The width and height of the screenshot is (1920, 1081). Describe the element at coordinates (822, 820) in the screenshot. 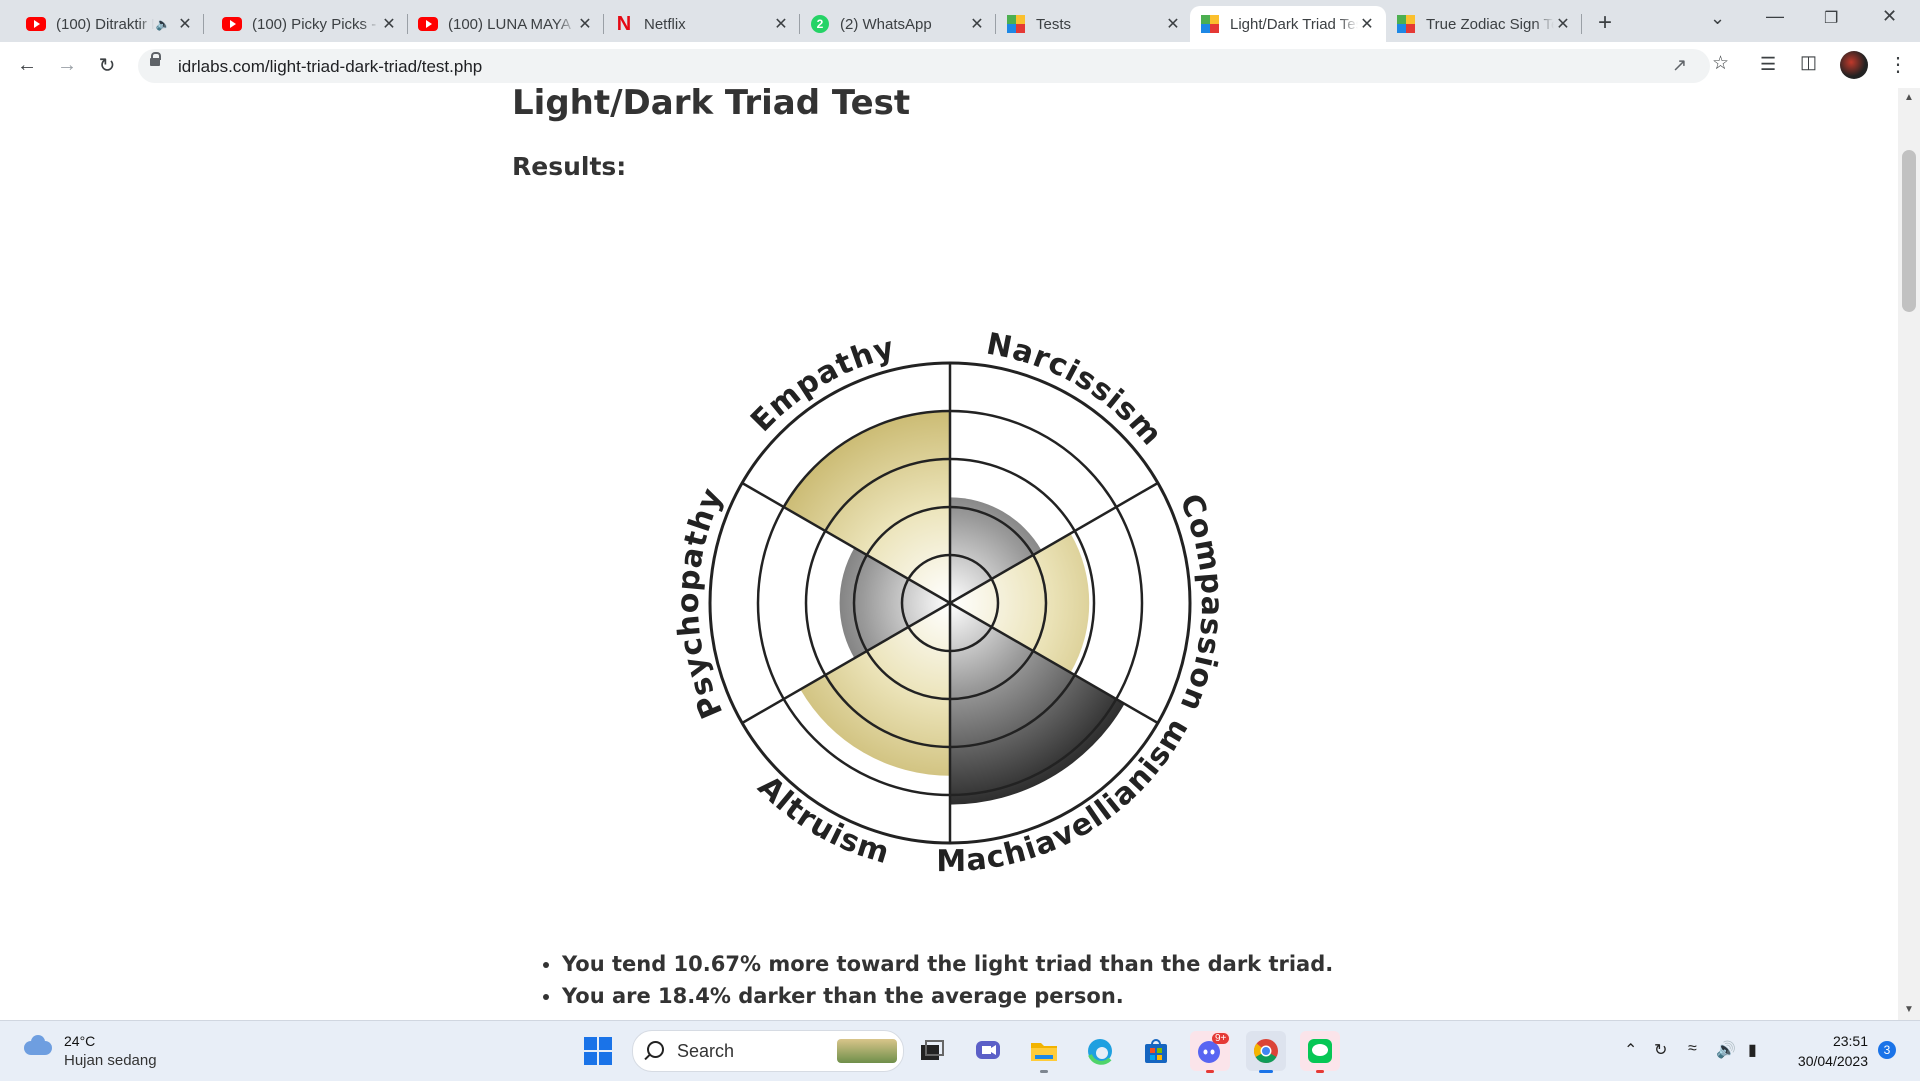

I see `label-altruism: Altruism` at that location.